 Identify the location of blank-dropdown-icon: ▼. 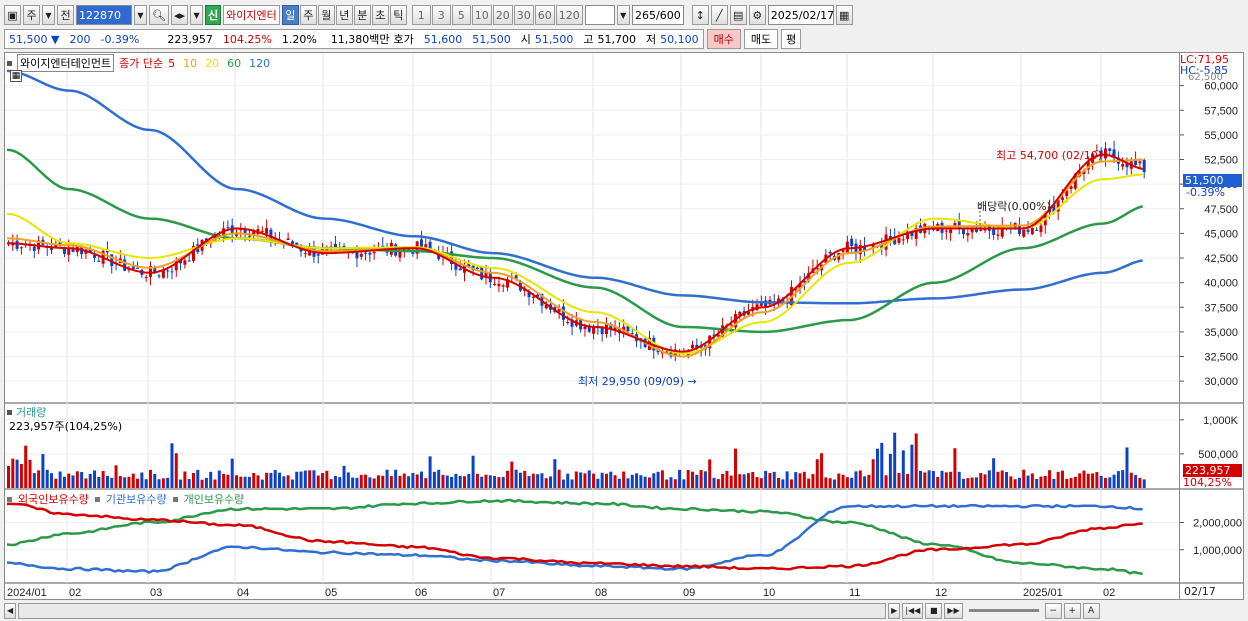
(623, 15).